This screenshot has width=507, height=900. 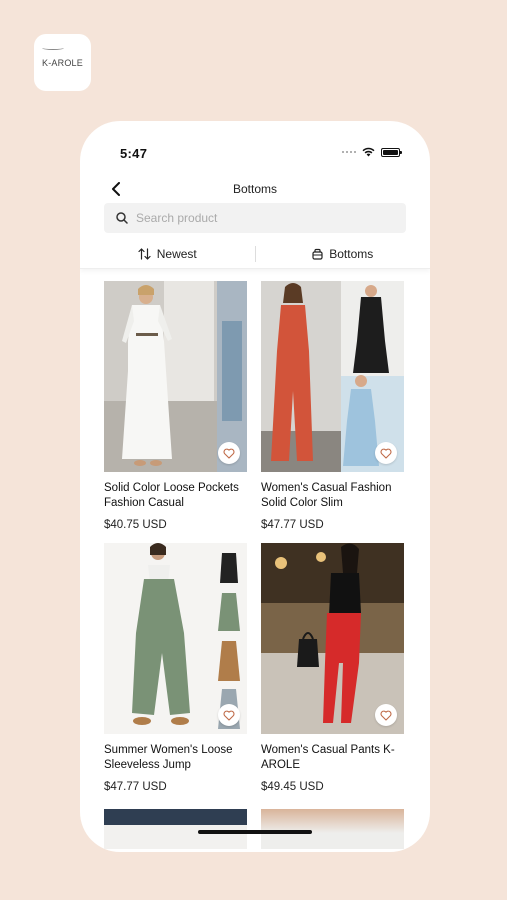 I want to click on search-input, so click(x=266, y=218).